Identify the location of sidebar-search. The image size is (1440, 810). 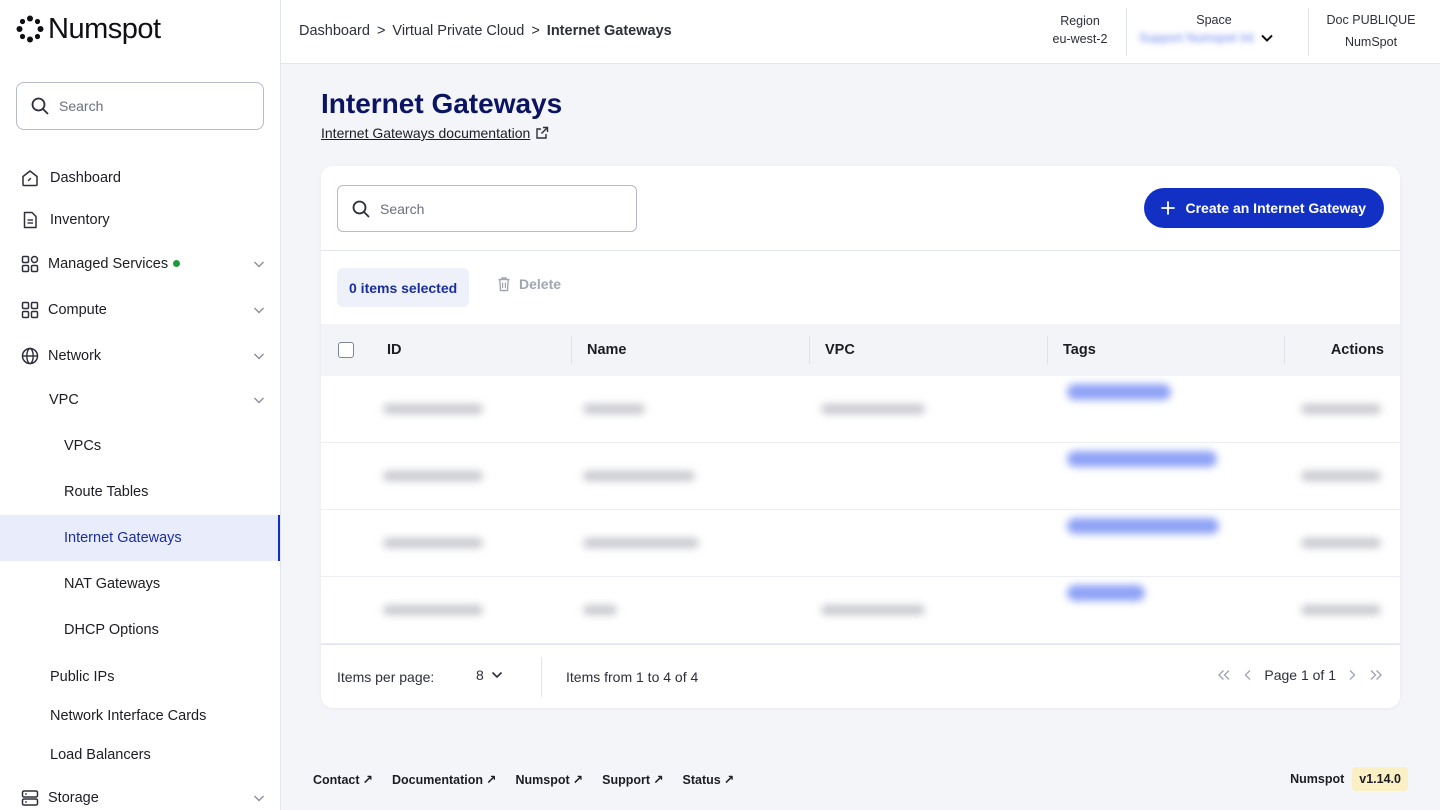
(140, 106).